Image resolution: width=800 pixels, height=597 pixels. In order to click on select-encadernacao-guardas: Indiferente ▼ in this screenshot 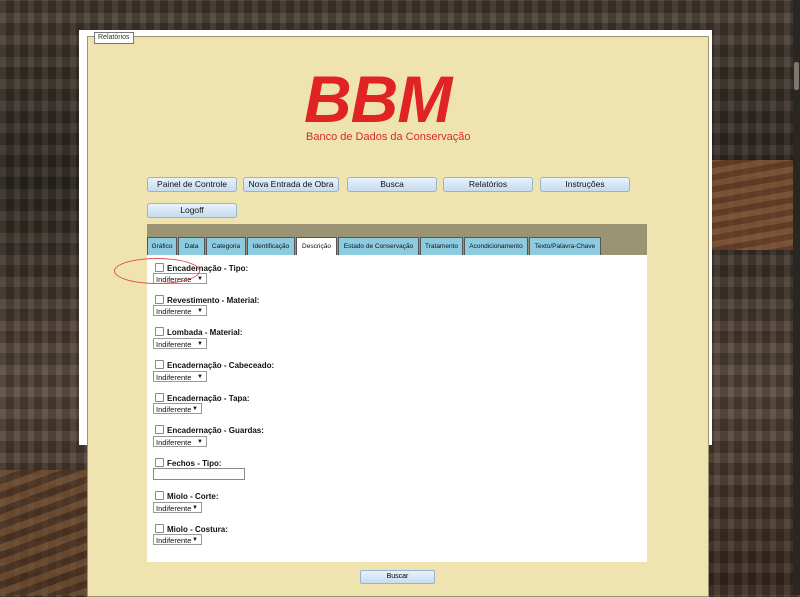, I will do `click(180, 441)`.